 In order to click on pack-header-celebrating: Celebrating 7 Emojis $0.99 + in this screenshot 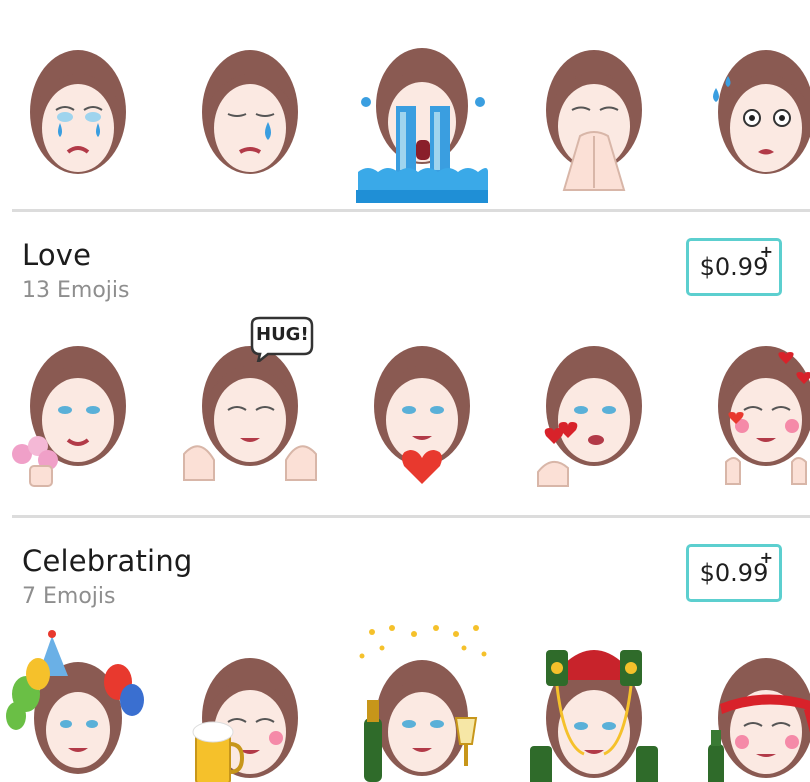, I will do `click(405, 584)`.